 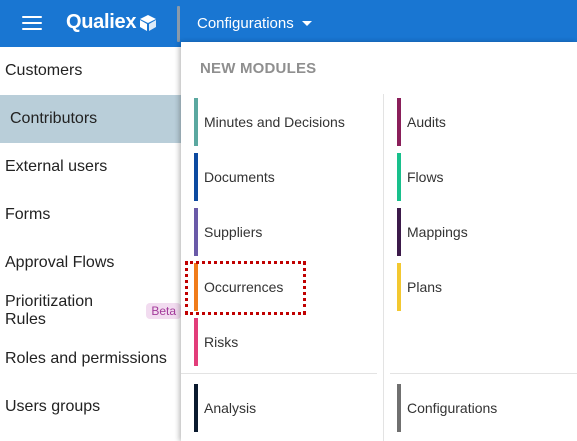 What do you see at coordinates (49, 310) in the screenshot?
I see `sidebar-item-label: Prioritization Rules` at bounding box center [49, 310].